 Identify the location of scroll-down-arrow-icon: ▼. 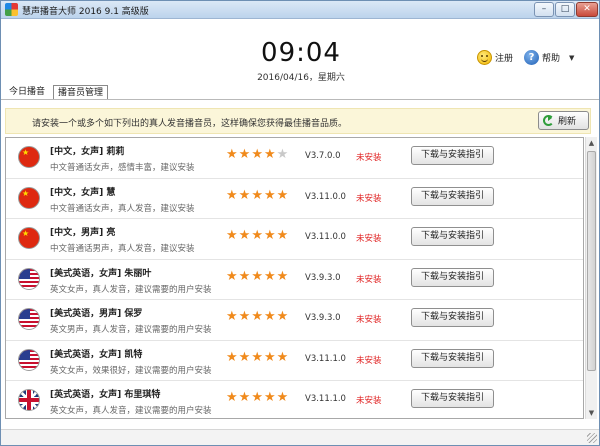
(591, 413).